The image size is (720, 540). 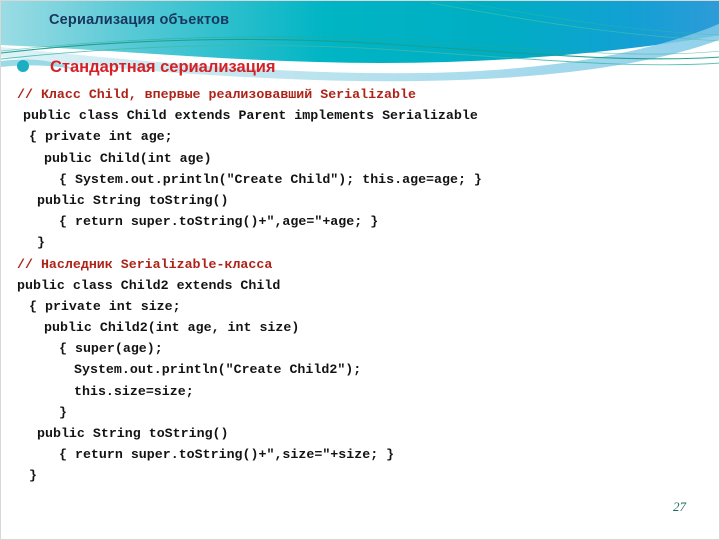 I want to click on code-line: public Child2(int age, int size), so click(x=172, y=328).